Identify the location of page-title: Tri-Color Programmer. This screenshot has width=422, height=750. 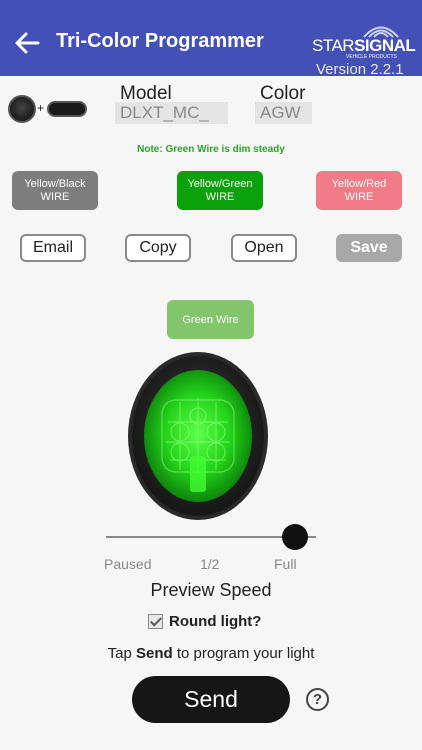
(160, 41).